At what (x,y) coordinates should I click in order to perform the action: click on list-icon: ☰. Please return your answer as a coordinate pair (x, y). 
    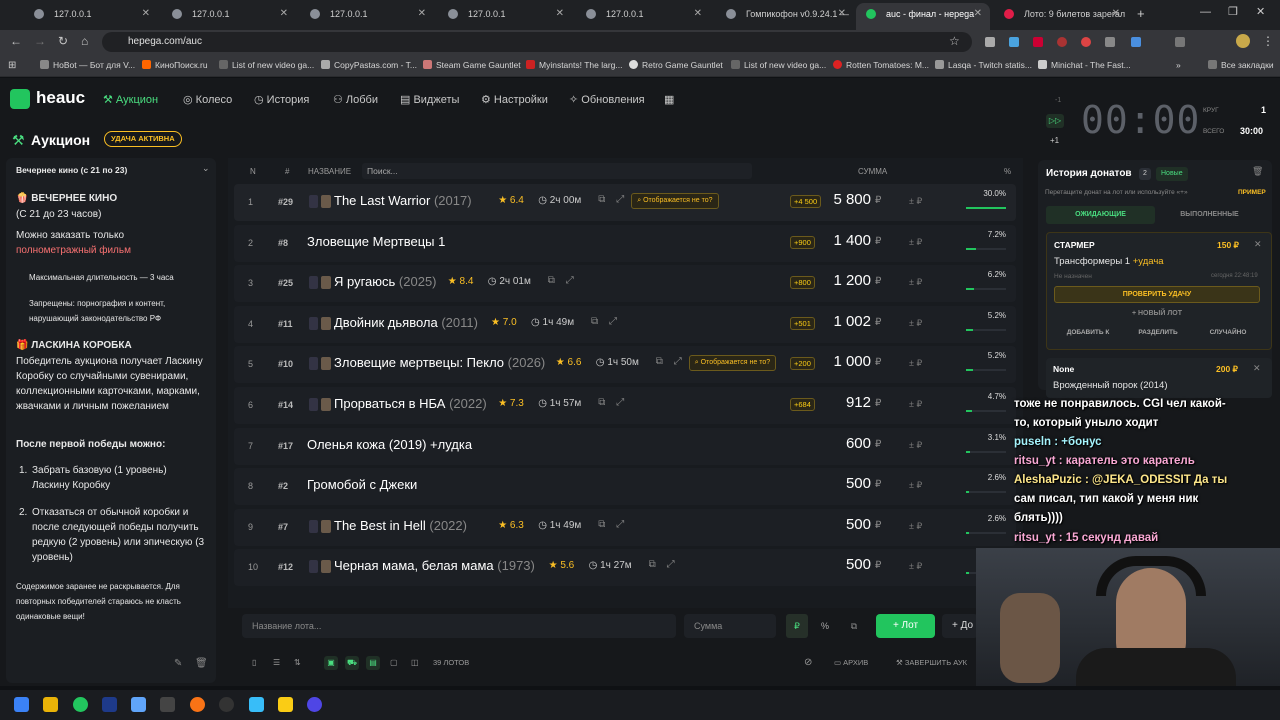
    Looking at the image, I should click on (276, 662).